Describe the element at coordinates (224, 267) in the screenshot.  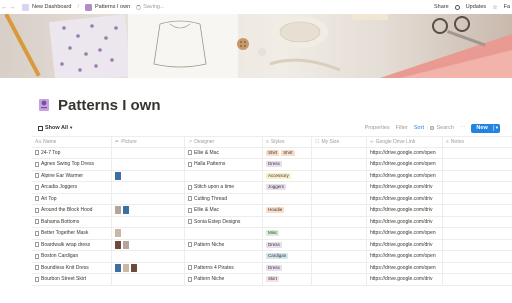
I see `designer-cell: Patterns 4 Pirates` at that location.